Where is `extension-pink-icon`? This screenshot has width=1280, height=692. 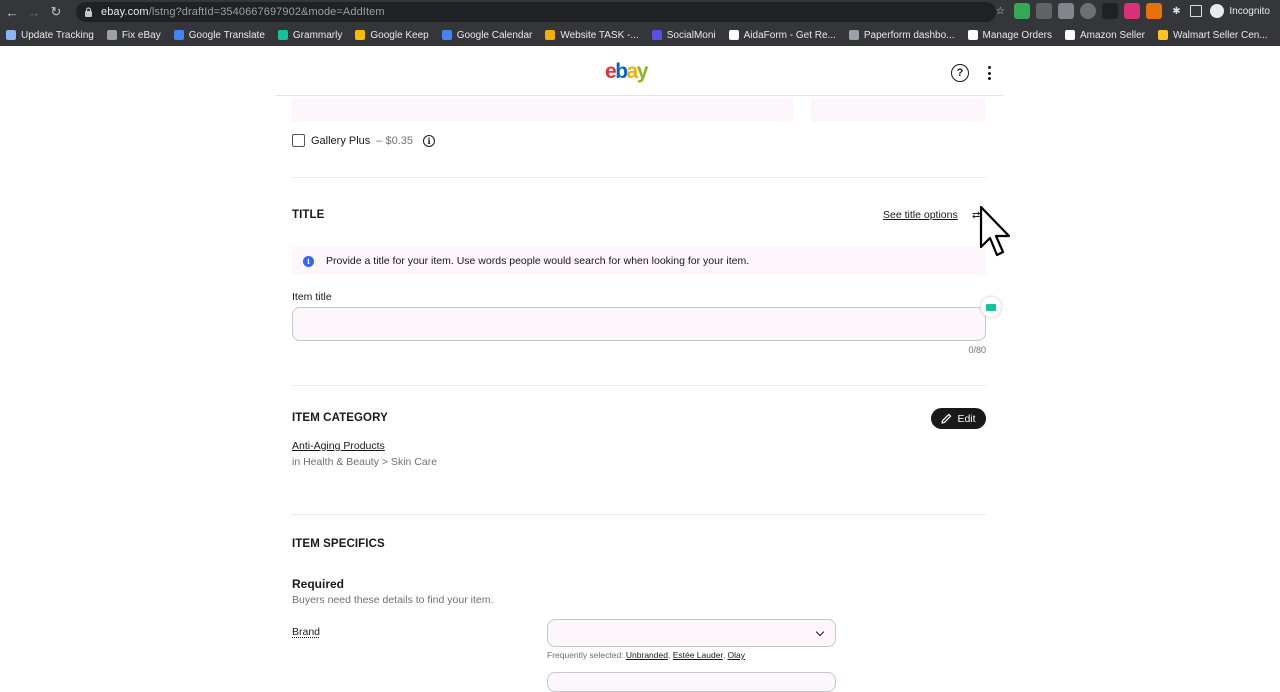
extension-pink-icon is located at coordinates (1132, 11).